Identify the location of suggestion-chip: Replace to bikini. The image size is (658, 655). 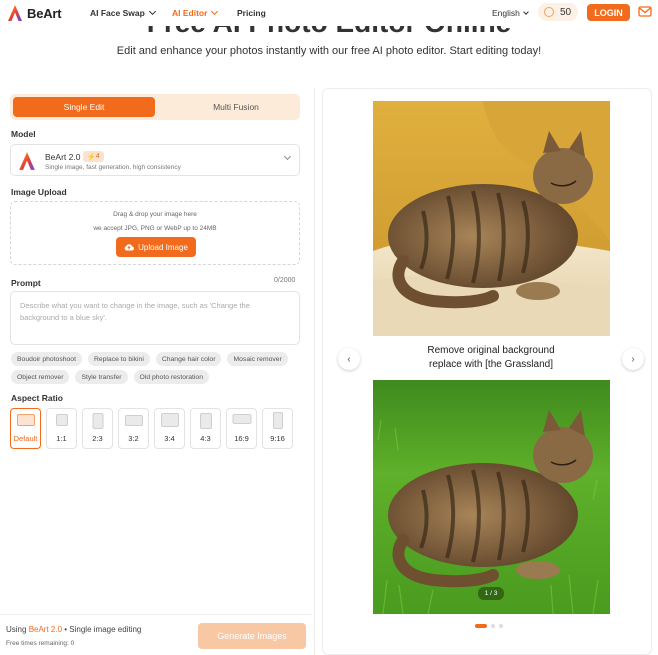
(118, 359).